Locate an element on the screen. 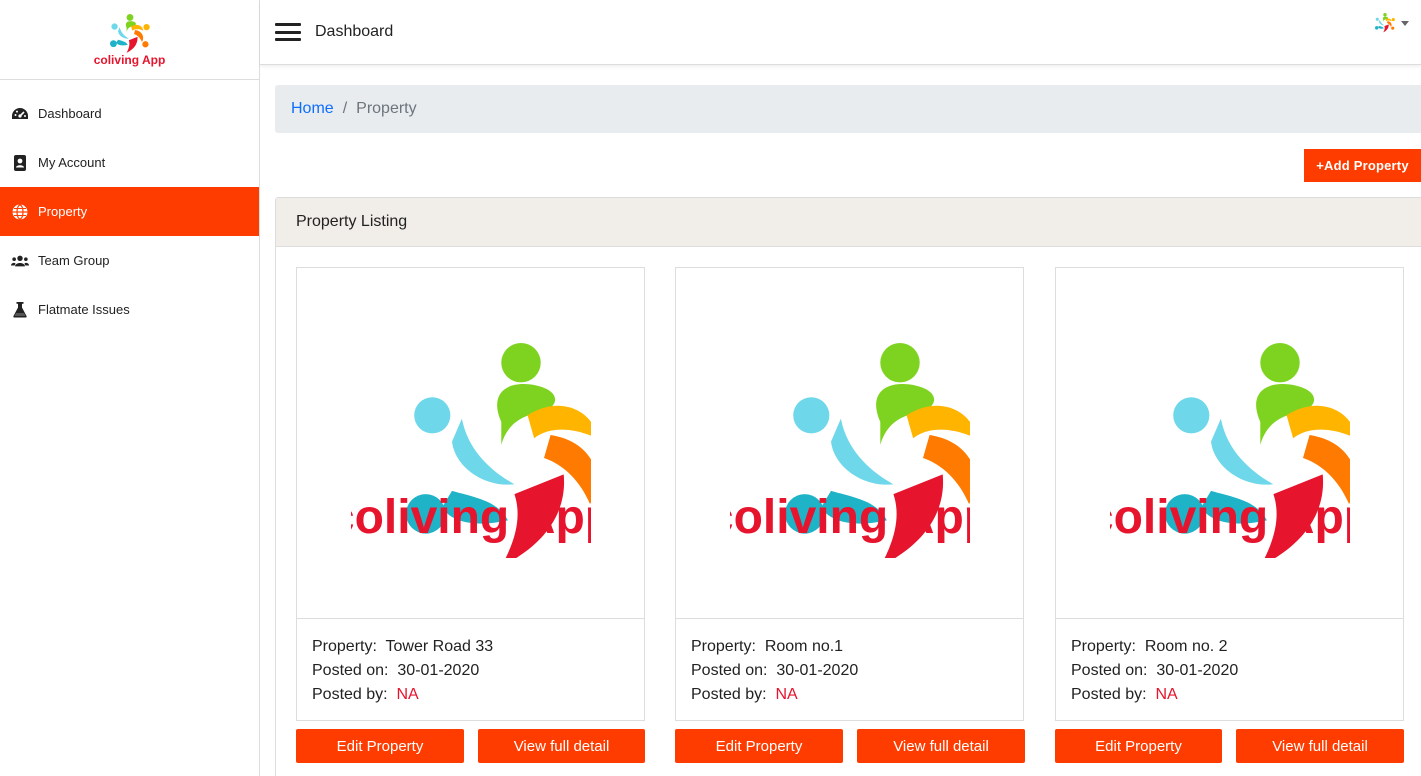 This screenshot has height=776, width=1421. user-menu-dropdown is located at coordinates (1392, 23).